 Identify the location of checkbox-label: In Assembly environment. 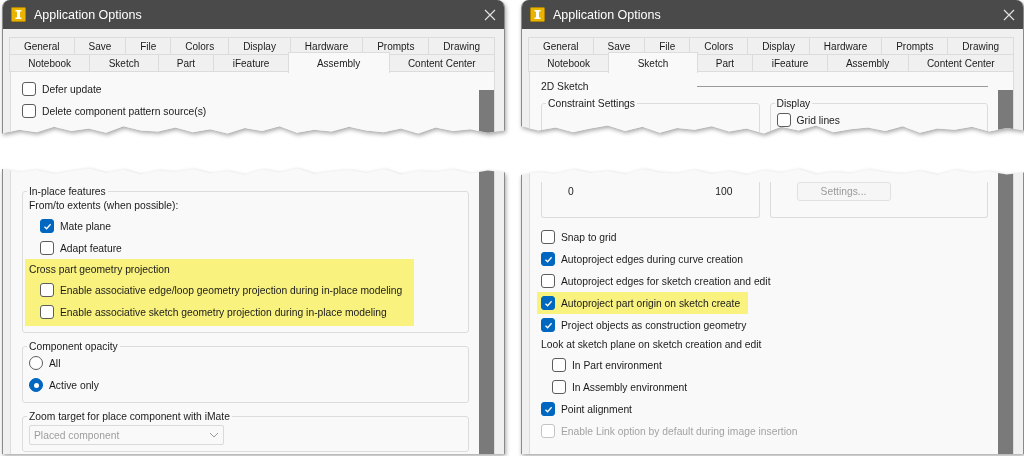
(630, 387).